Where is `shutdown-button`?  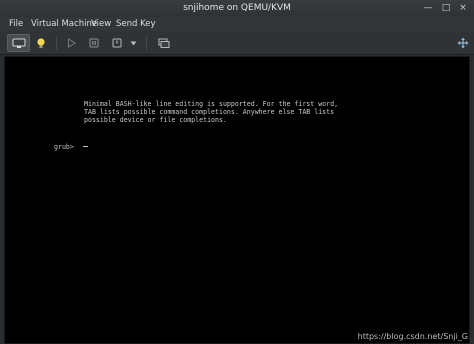 shutdown-button is located at coordinates (117, 43).